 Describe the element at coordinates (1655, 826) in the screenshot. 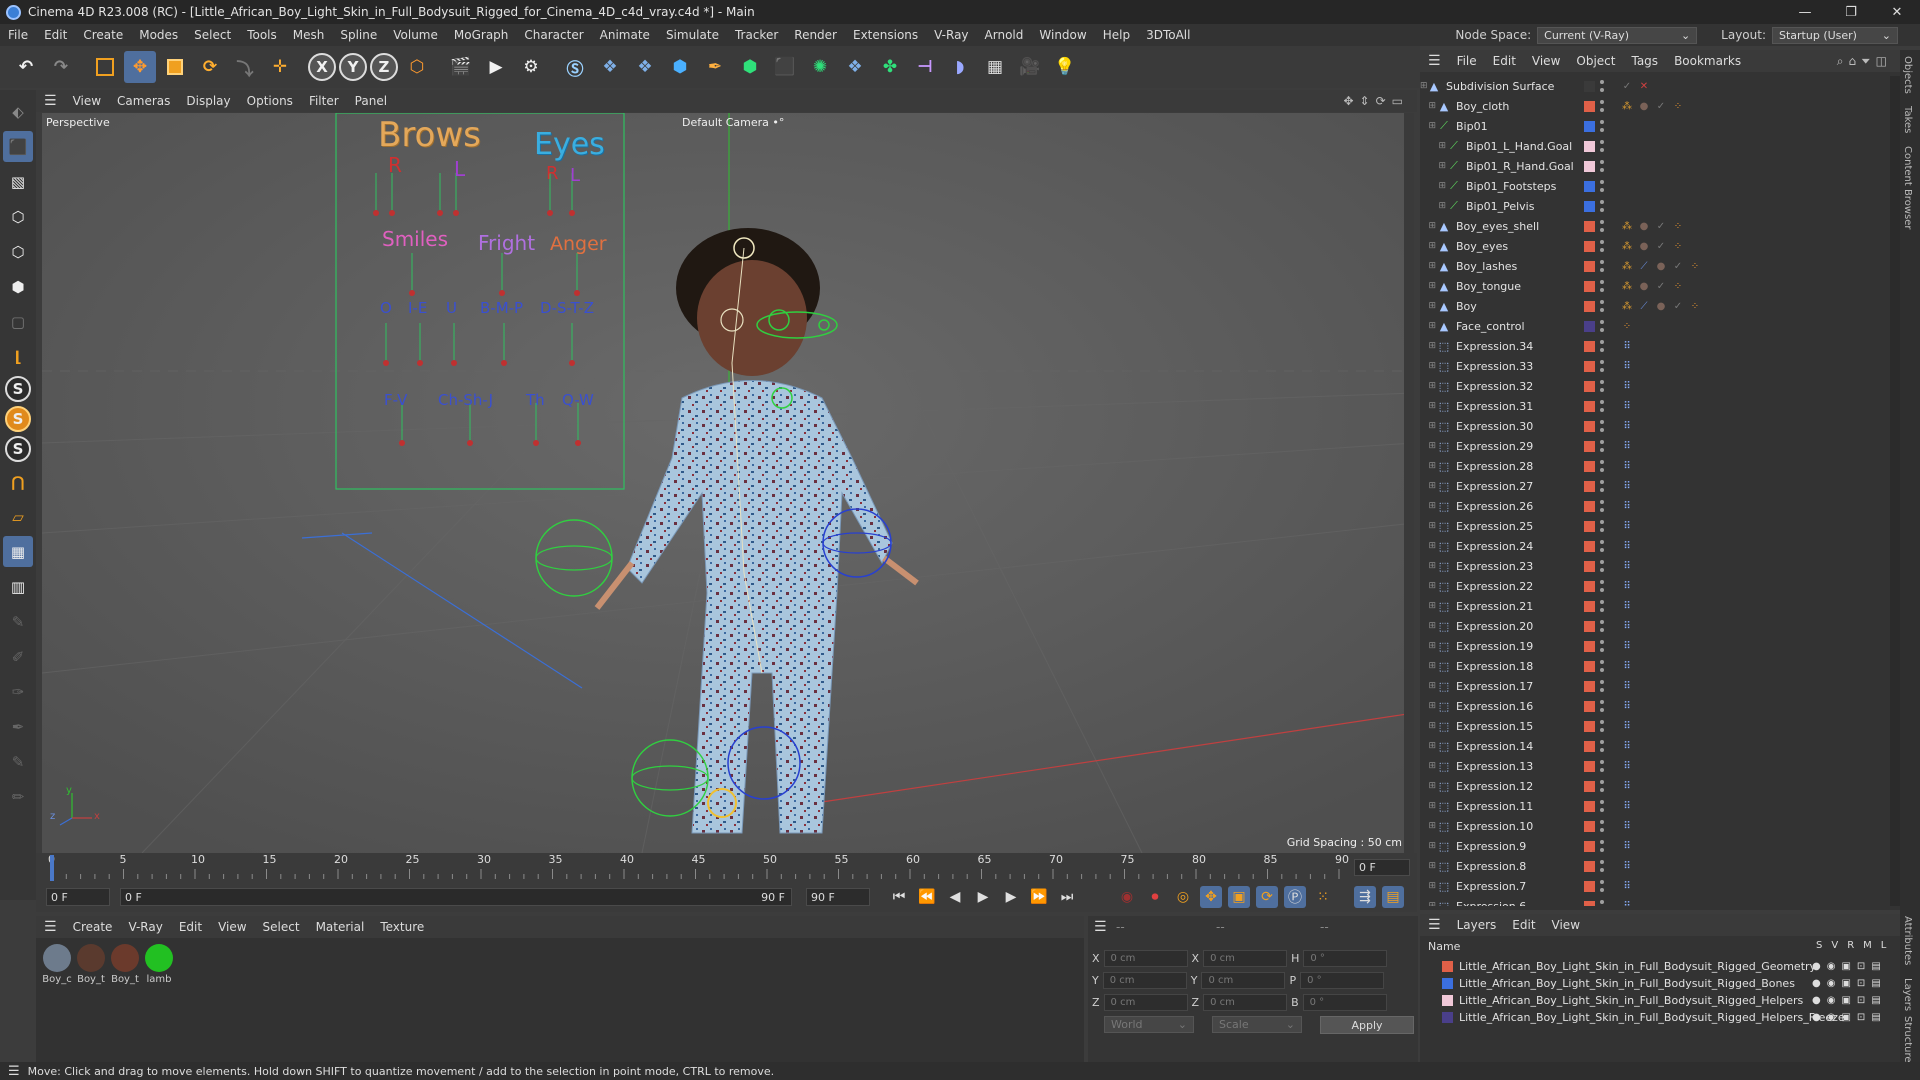

I see `object-tree-row: ⊞ ⬚ Expression.10 ⠿` at that location.